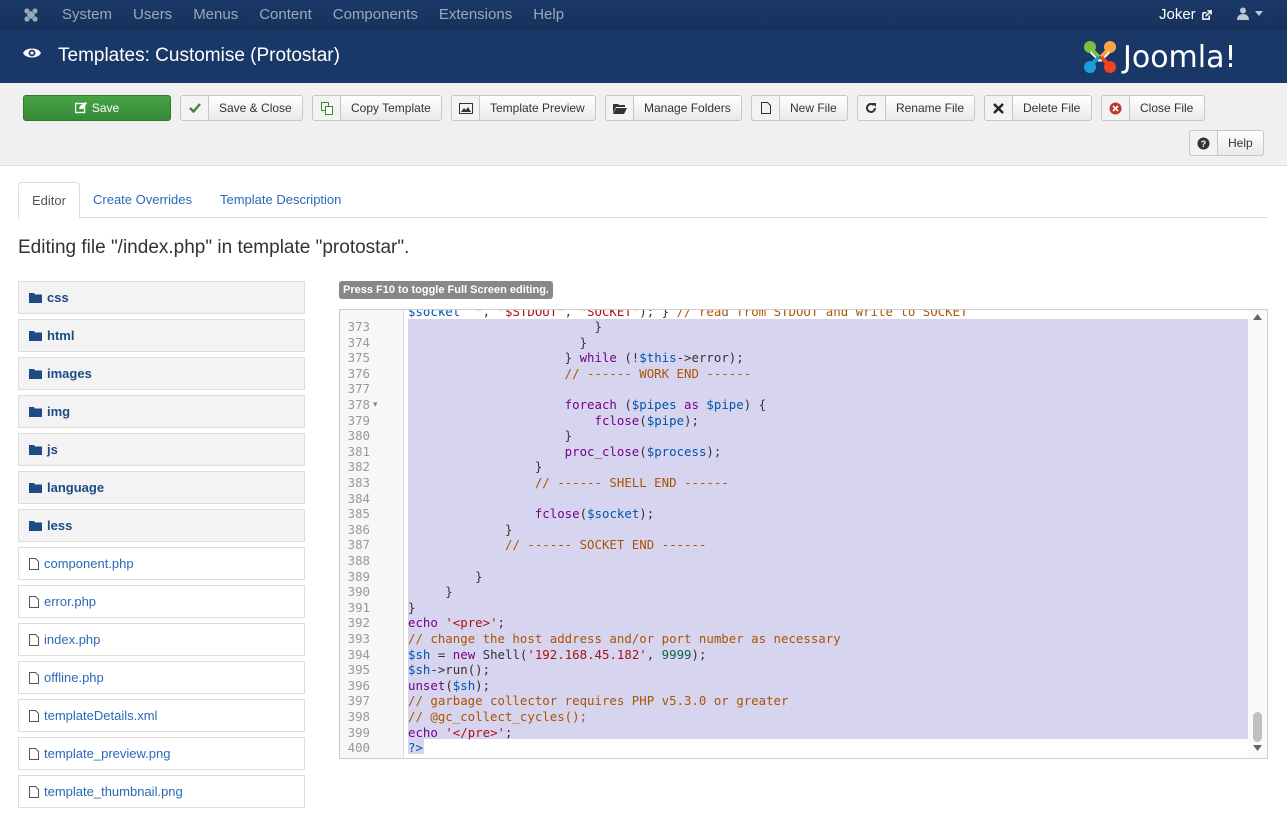 The height and width of the screenshot is (821, 1287). I want to click on code-line: fclose($socket);, so click(594, 514).